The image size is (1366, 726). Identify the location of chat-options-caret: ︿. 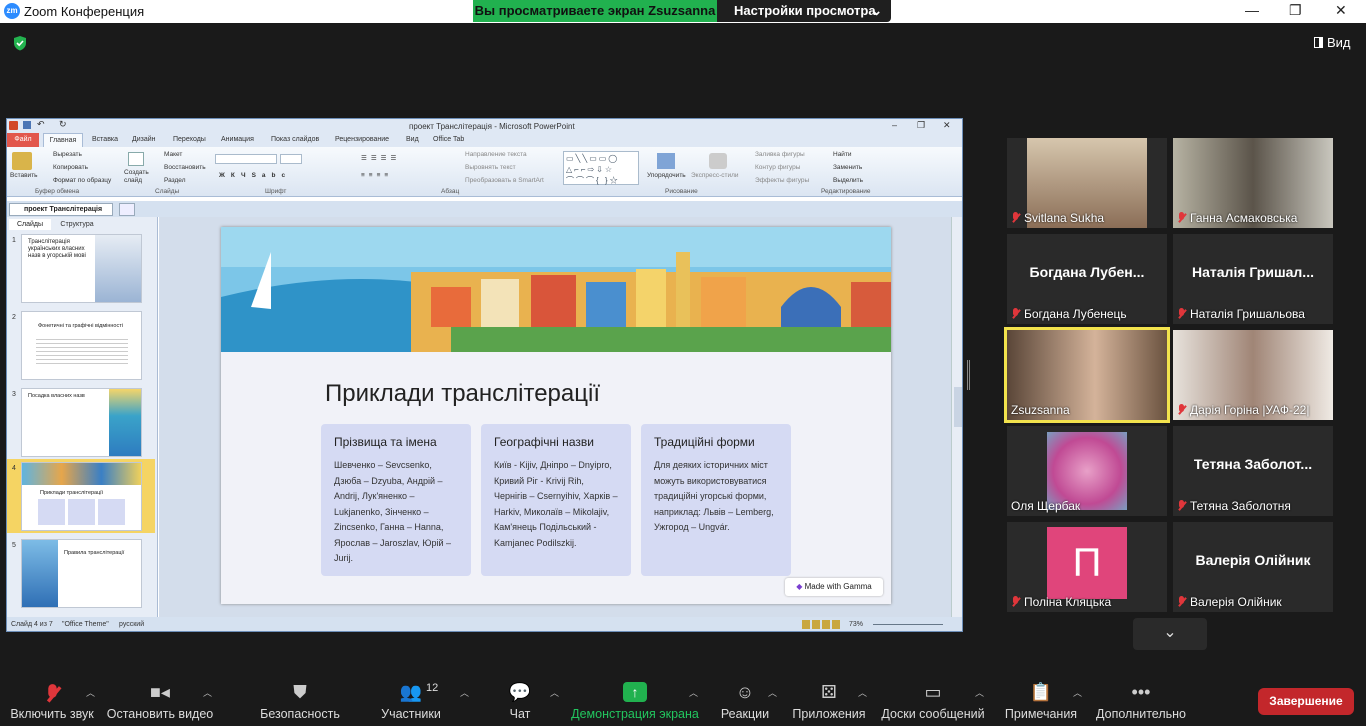
(554, 692).